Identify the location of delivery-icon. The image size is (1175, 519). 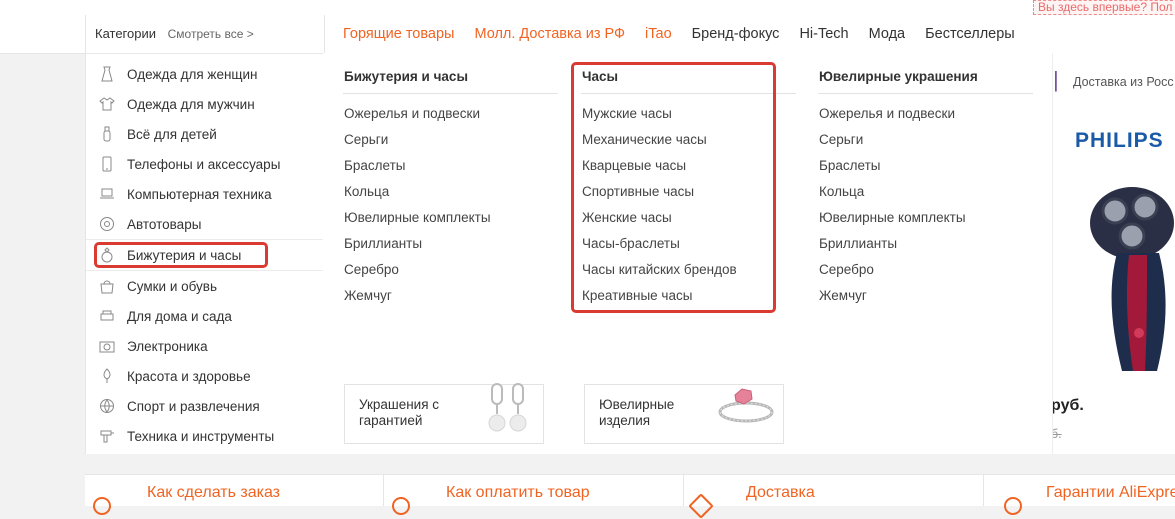
(701, 506).